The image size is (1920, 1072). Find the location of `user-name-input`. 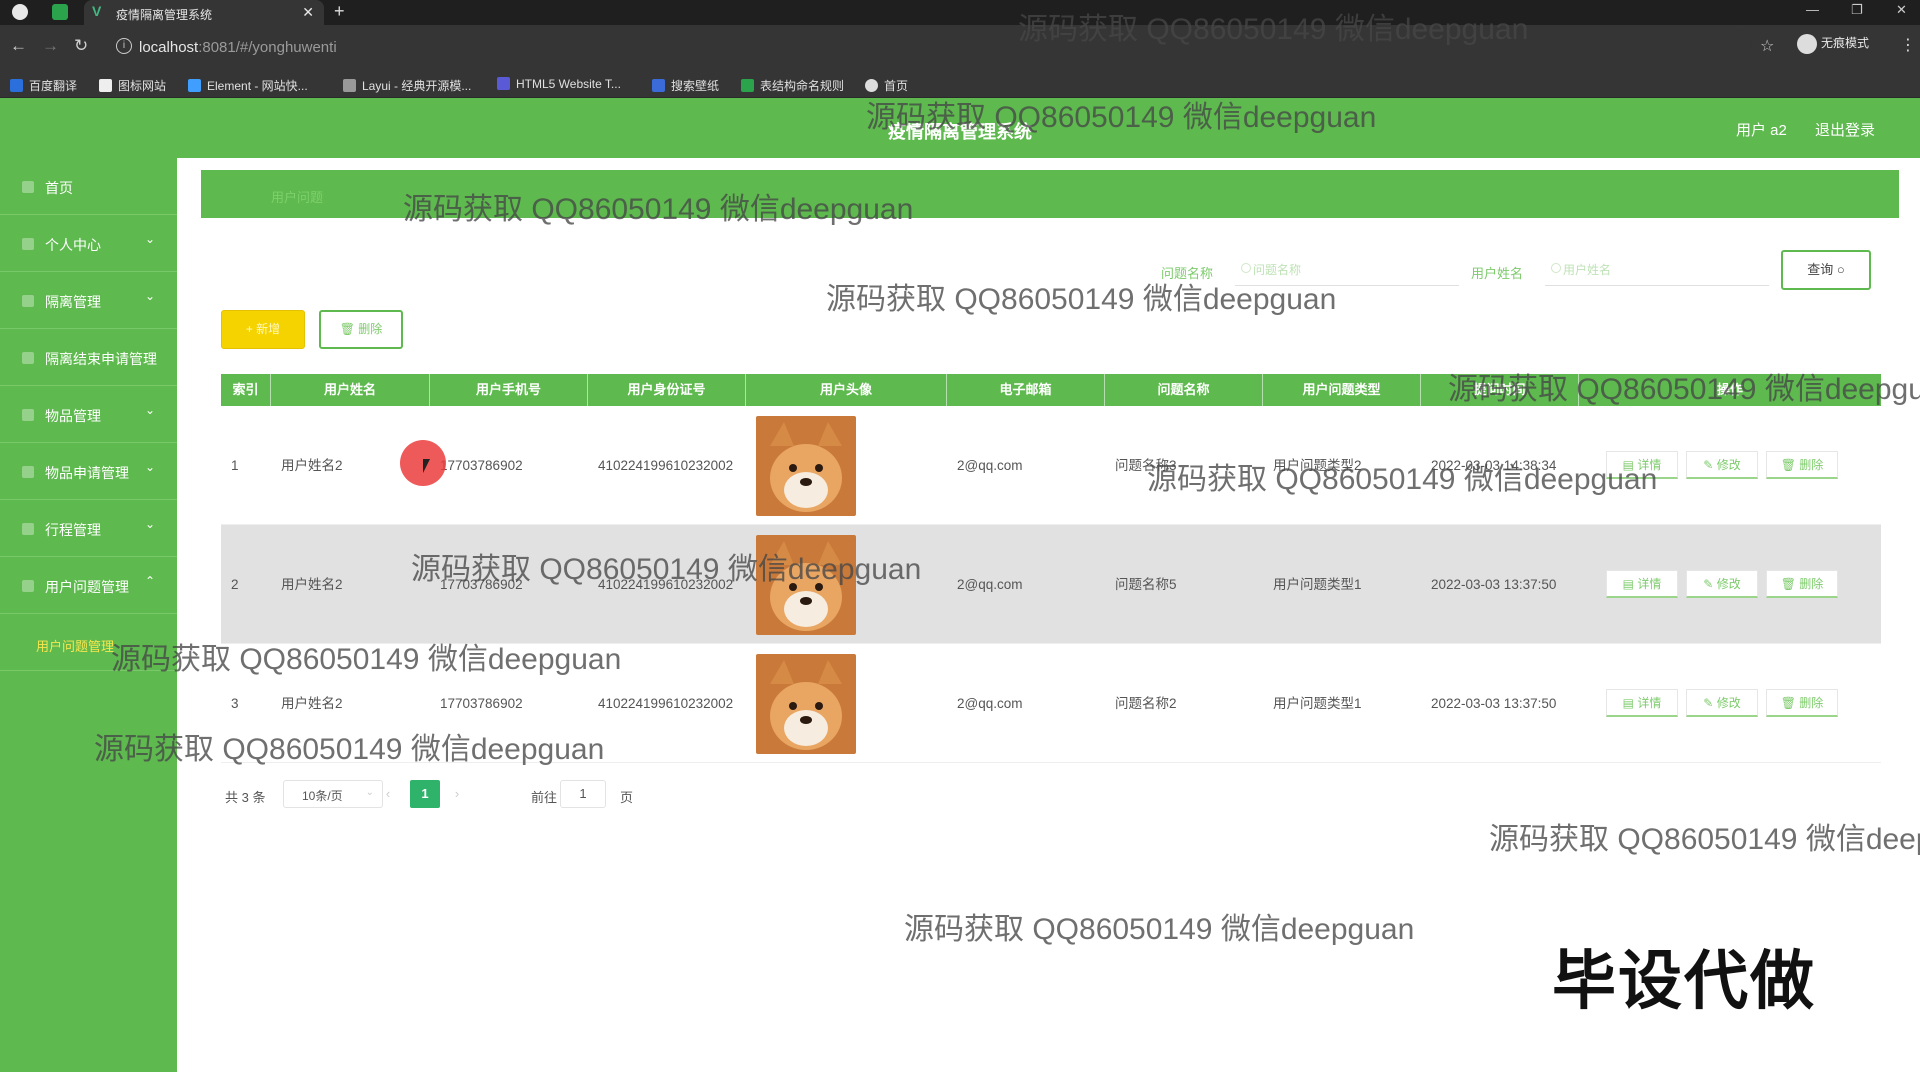

user-name-input is located at coordinates (1657, 270).